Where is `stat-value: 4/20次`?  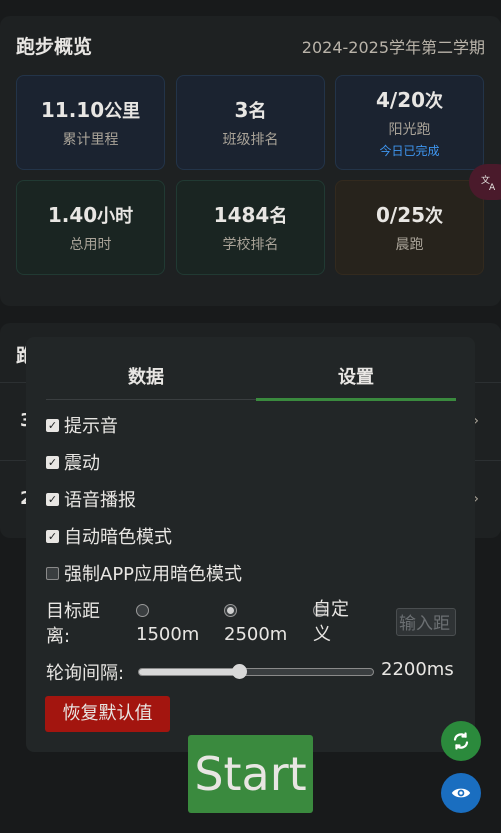
stat-value: 4/20次 is located at coordinates (409, 100).